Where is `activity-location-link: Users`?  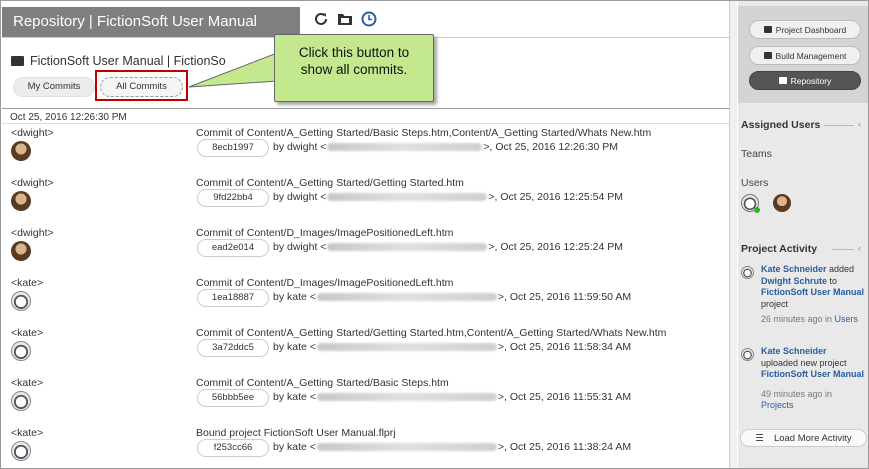
activity-location-link: Users is located at coordinates (847, 319).